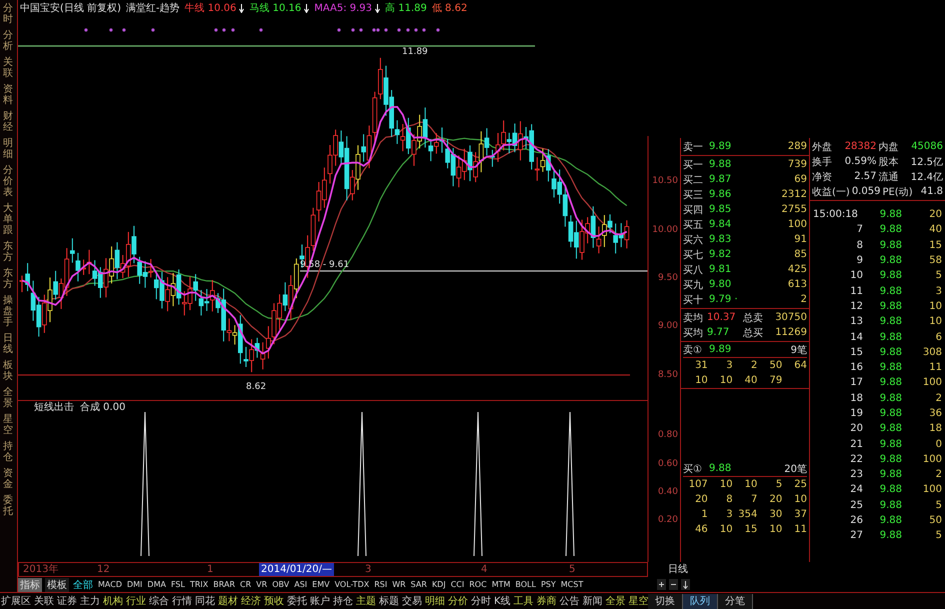 This screenshot has height=609, width=945. I want to click on date-label: 4, so click(484, 569).